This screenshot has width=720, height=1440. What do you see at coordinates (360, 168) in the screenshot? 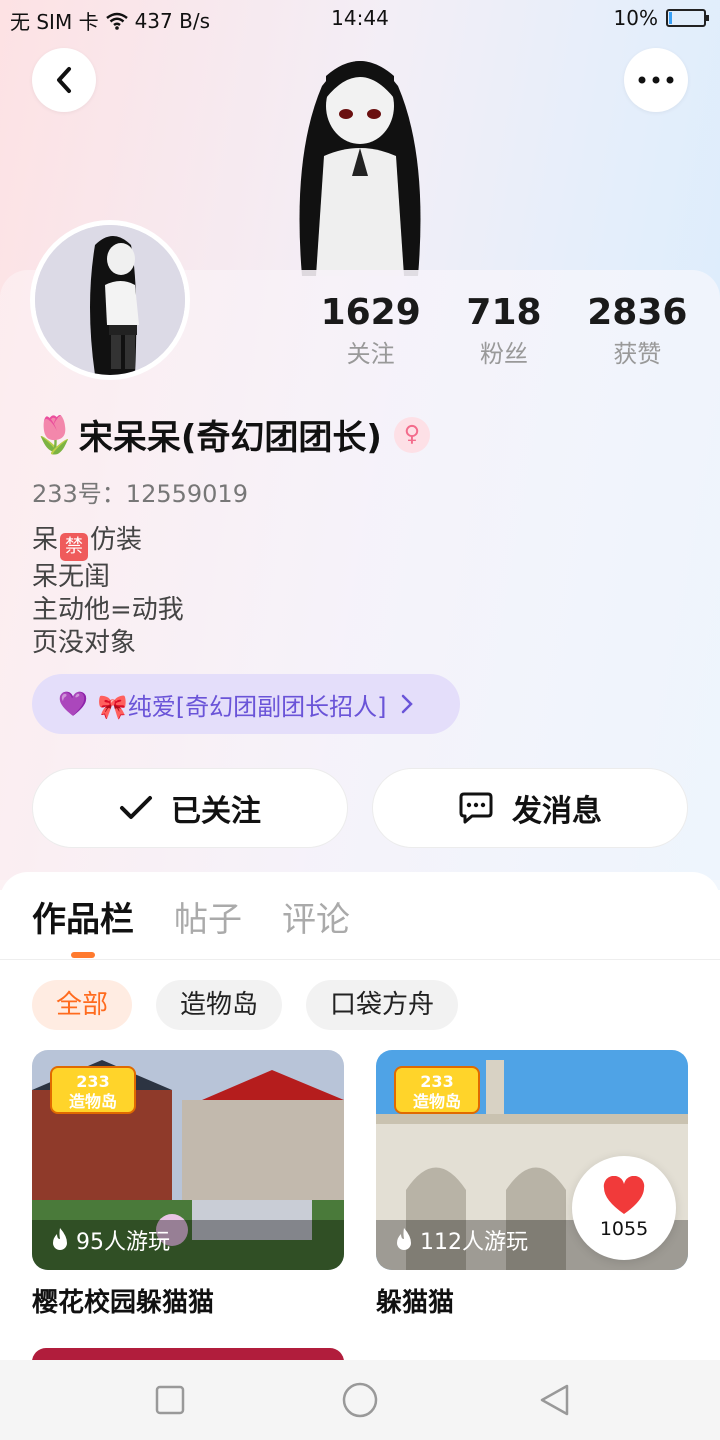
I see `hero-avatar-image` at bounding box center [360, 168].